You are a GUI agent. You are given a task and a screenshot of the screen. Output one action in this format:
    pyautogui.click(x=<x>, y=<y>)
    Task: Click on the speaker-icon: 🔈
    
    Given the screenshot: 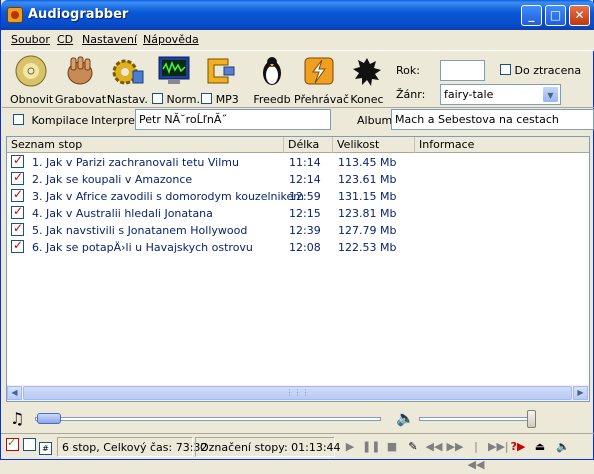 What is the action you would take?
    pyautogui.click(x=405, y=418)
    